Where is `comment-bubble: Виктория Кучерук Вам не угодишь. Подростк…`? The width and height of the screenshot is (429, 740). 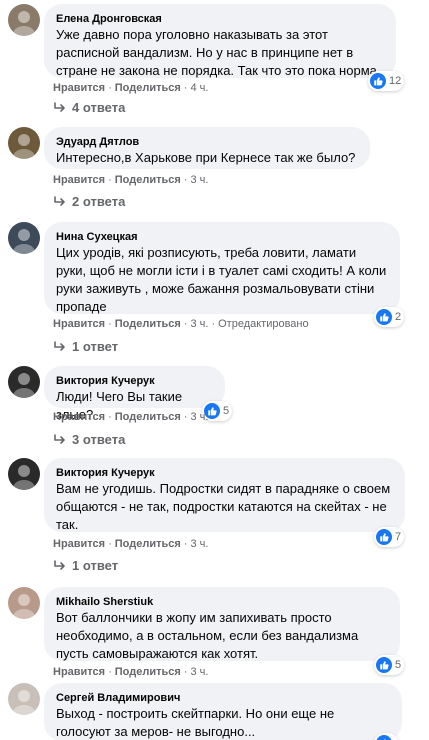
comment-bubble: Виктория Кучерук Вам не угодишь. Подростк… is located at coordinates (224, 495).